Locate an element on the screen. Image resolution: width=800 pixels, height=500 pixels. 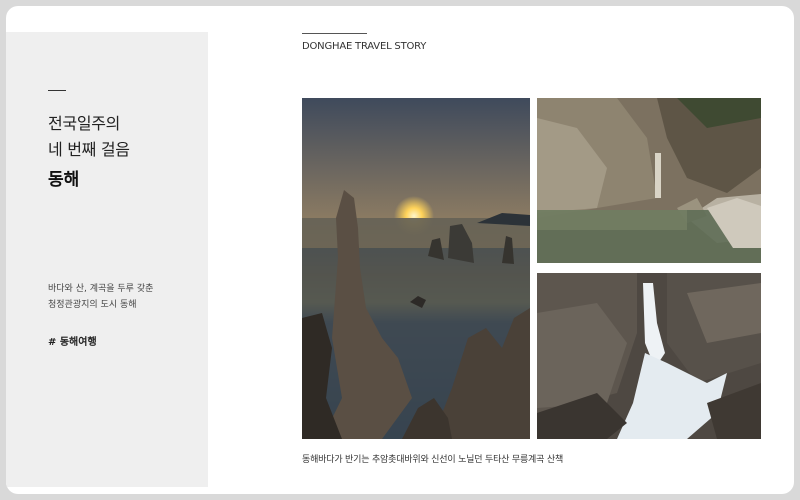
description-line-2: 청정관광지의 도시 동해 is located at coordinates (92, 305).